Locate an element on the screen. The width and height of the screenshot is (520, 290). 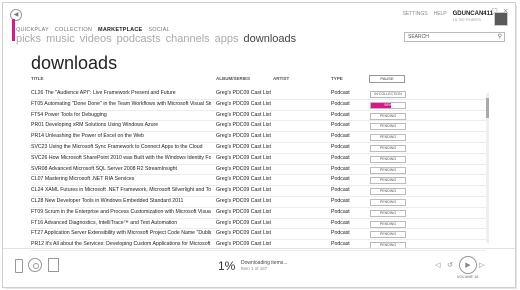
play-button: ▶ is located at coordinates (468, 265).